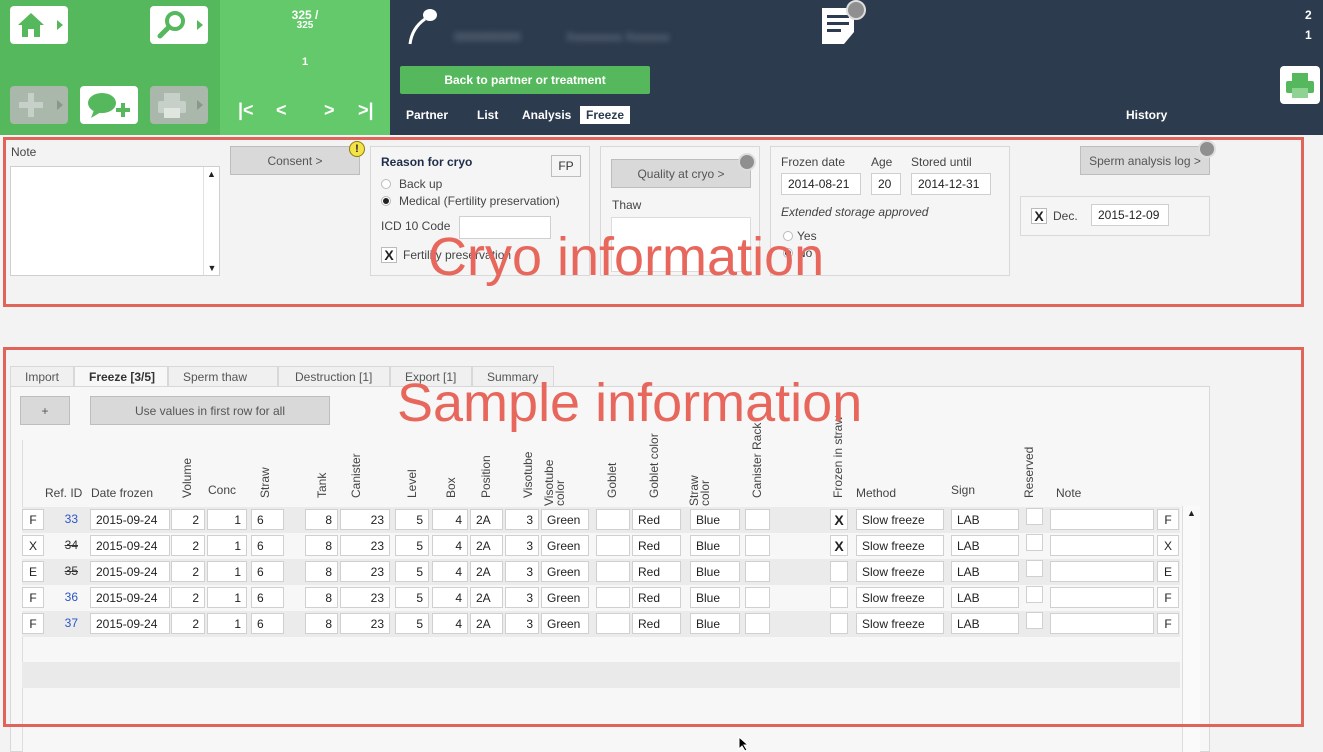 Image resolution: width=1323 pixels, height=752 pixels. What do you see at coordinates (1146, 115) in the screenshot?
I see `tab-history: History` at bounding box center [1146, 115].